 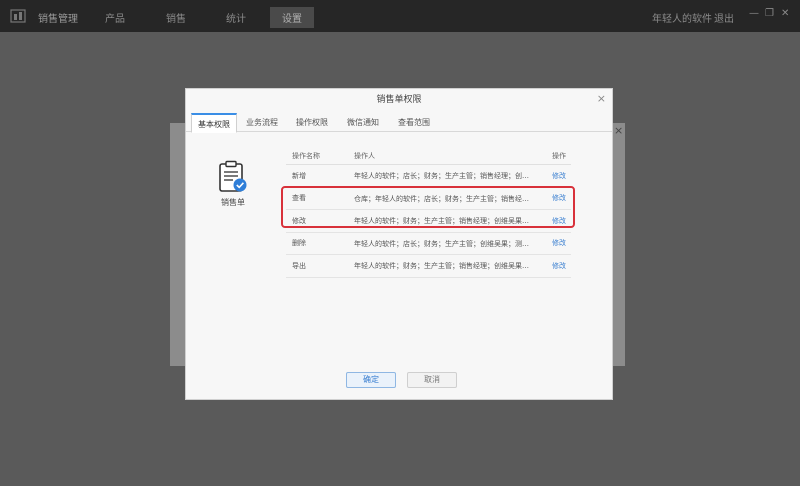 What do you see at coordinates (428, 158) in the screenshot?
I see `table-header: 操作名称 操作人 操作` at bounding box center [428, 158].